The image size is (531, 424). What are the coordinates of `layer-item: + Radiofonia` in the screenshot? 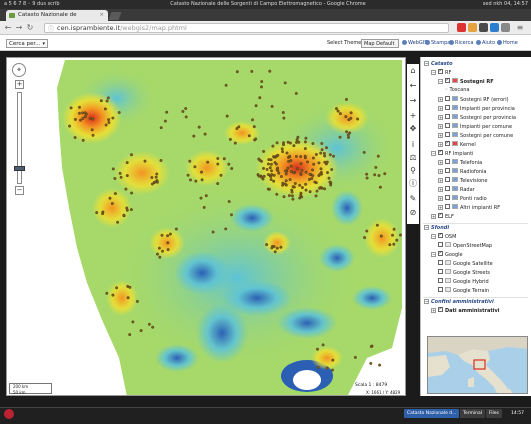 It's located at (462, 171).